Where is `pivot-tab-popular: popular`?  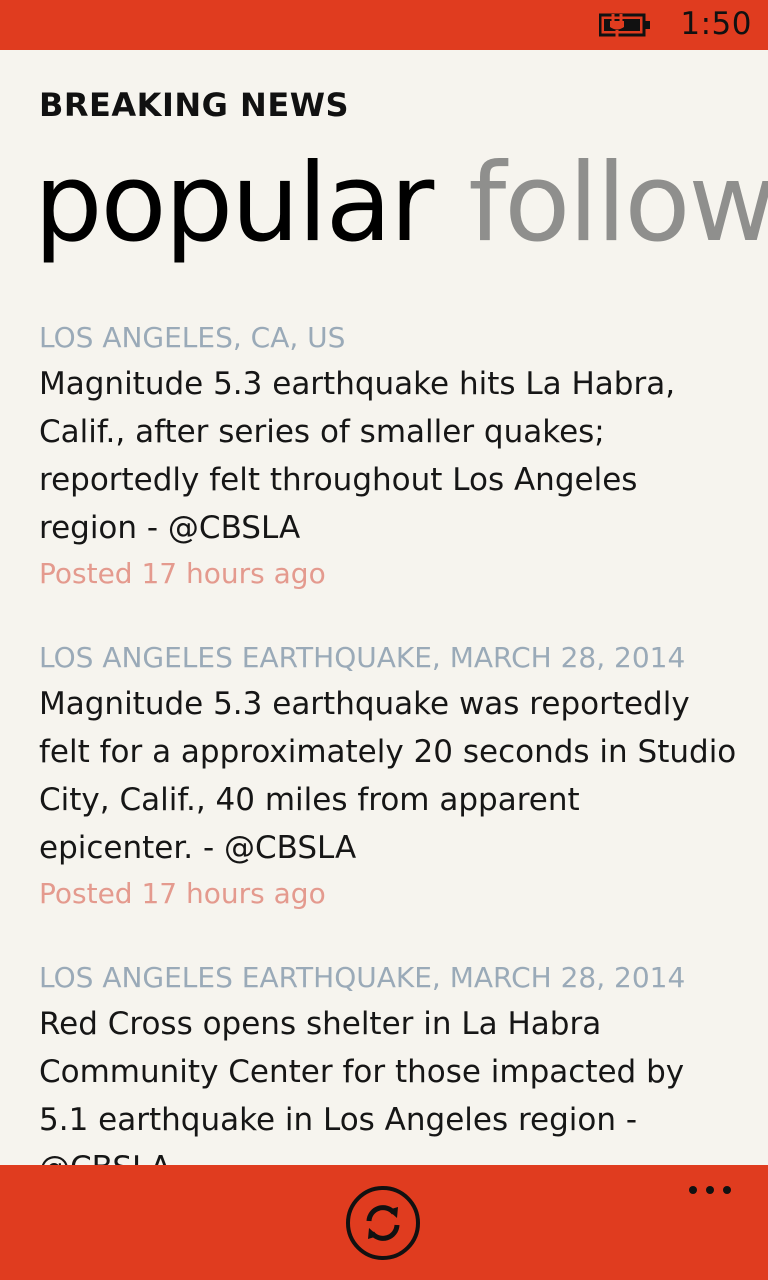
pivot-tab-popular: popular is located at coordinates (234, 204).